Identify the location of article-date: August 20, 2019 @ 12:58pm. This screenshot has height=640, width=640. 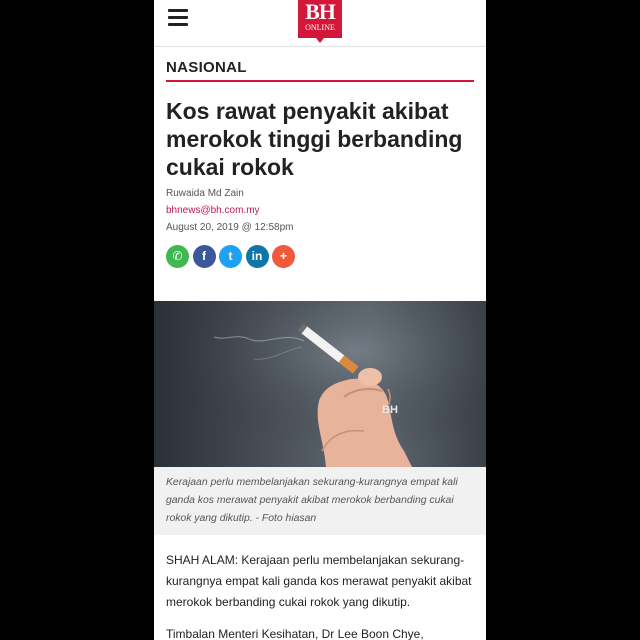
(230, 227).